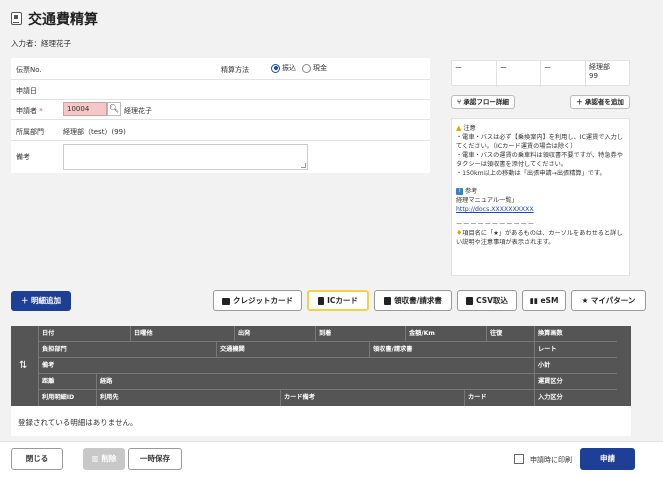 The height and width of the screenshot is (478, 663). I want to click on grid-header-row: 日付 日曜他 出発 到着 金額/Km 往復 換算画数, so click(327, 334).